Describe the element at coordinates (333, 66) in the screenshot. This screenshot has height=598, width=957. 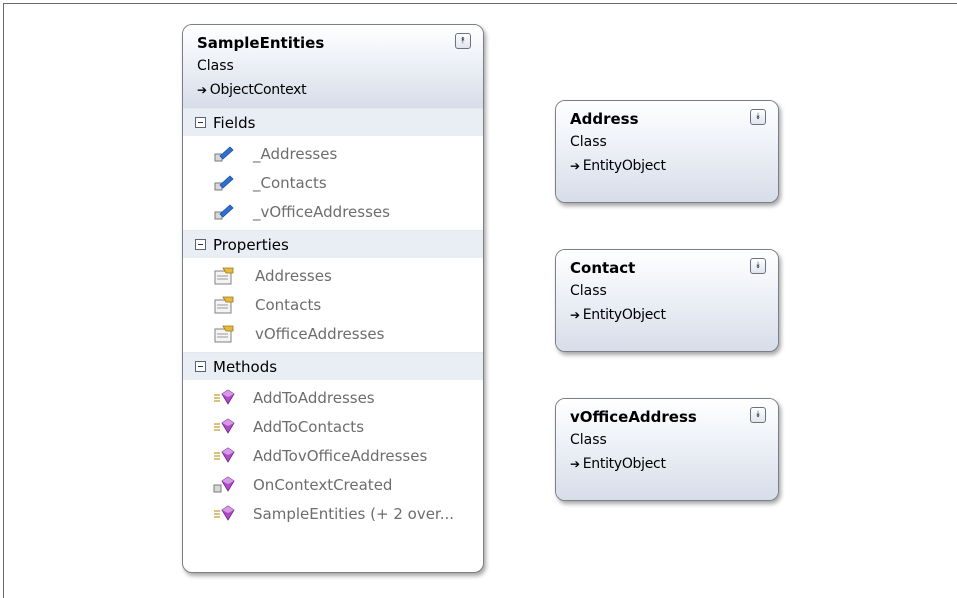
I see `class-header: SampleEntities Class ➔ ObjectContext ⯭` at that location.